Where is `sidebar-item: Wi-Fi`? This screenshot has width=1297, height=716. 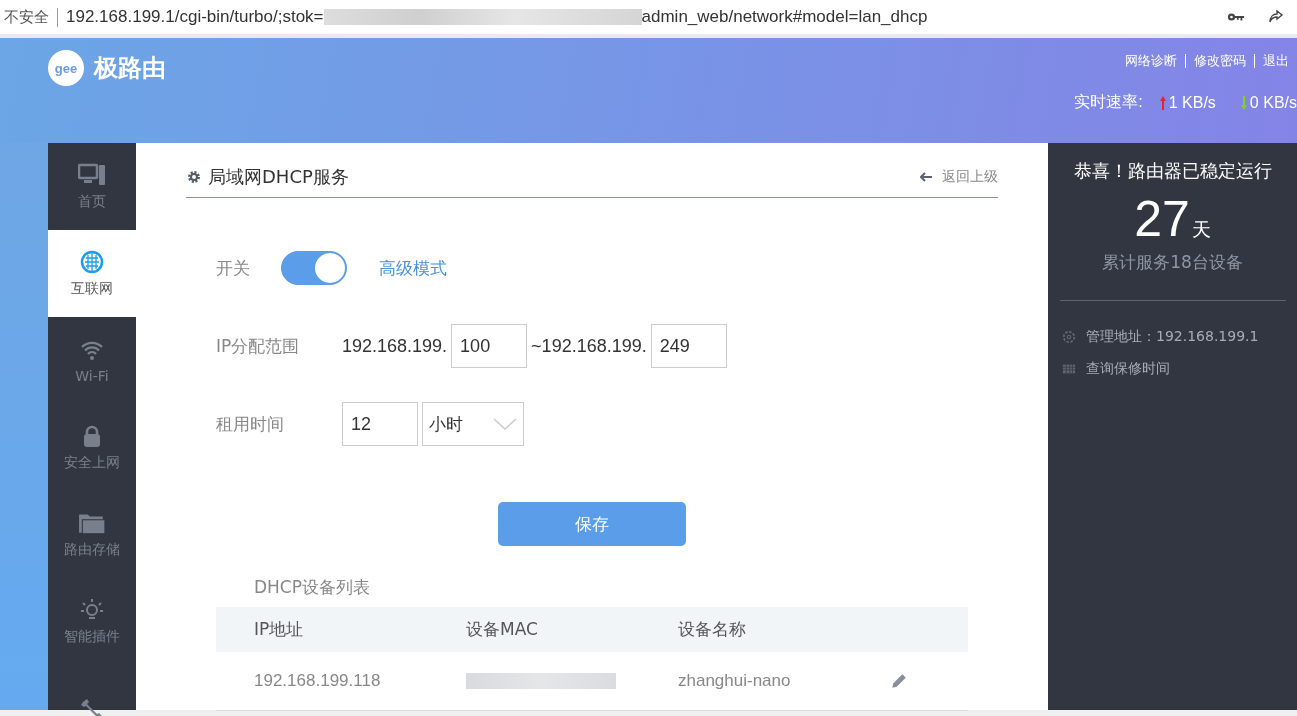
sidebar-item: Wi-Fi is located at coordinates (92, 360).